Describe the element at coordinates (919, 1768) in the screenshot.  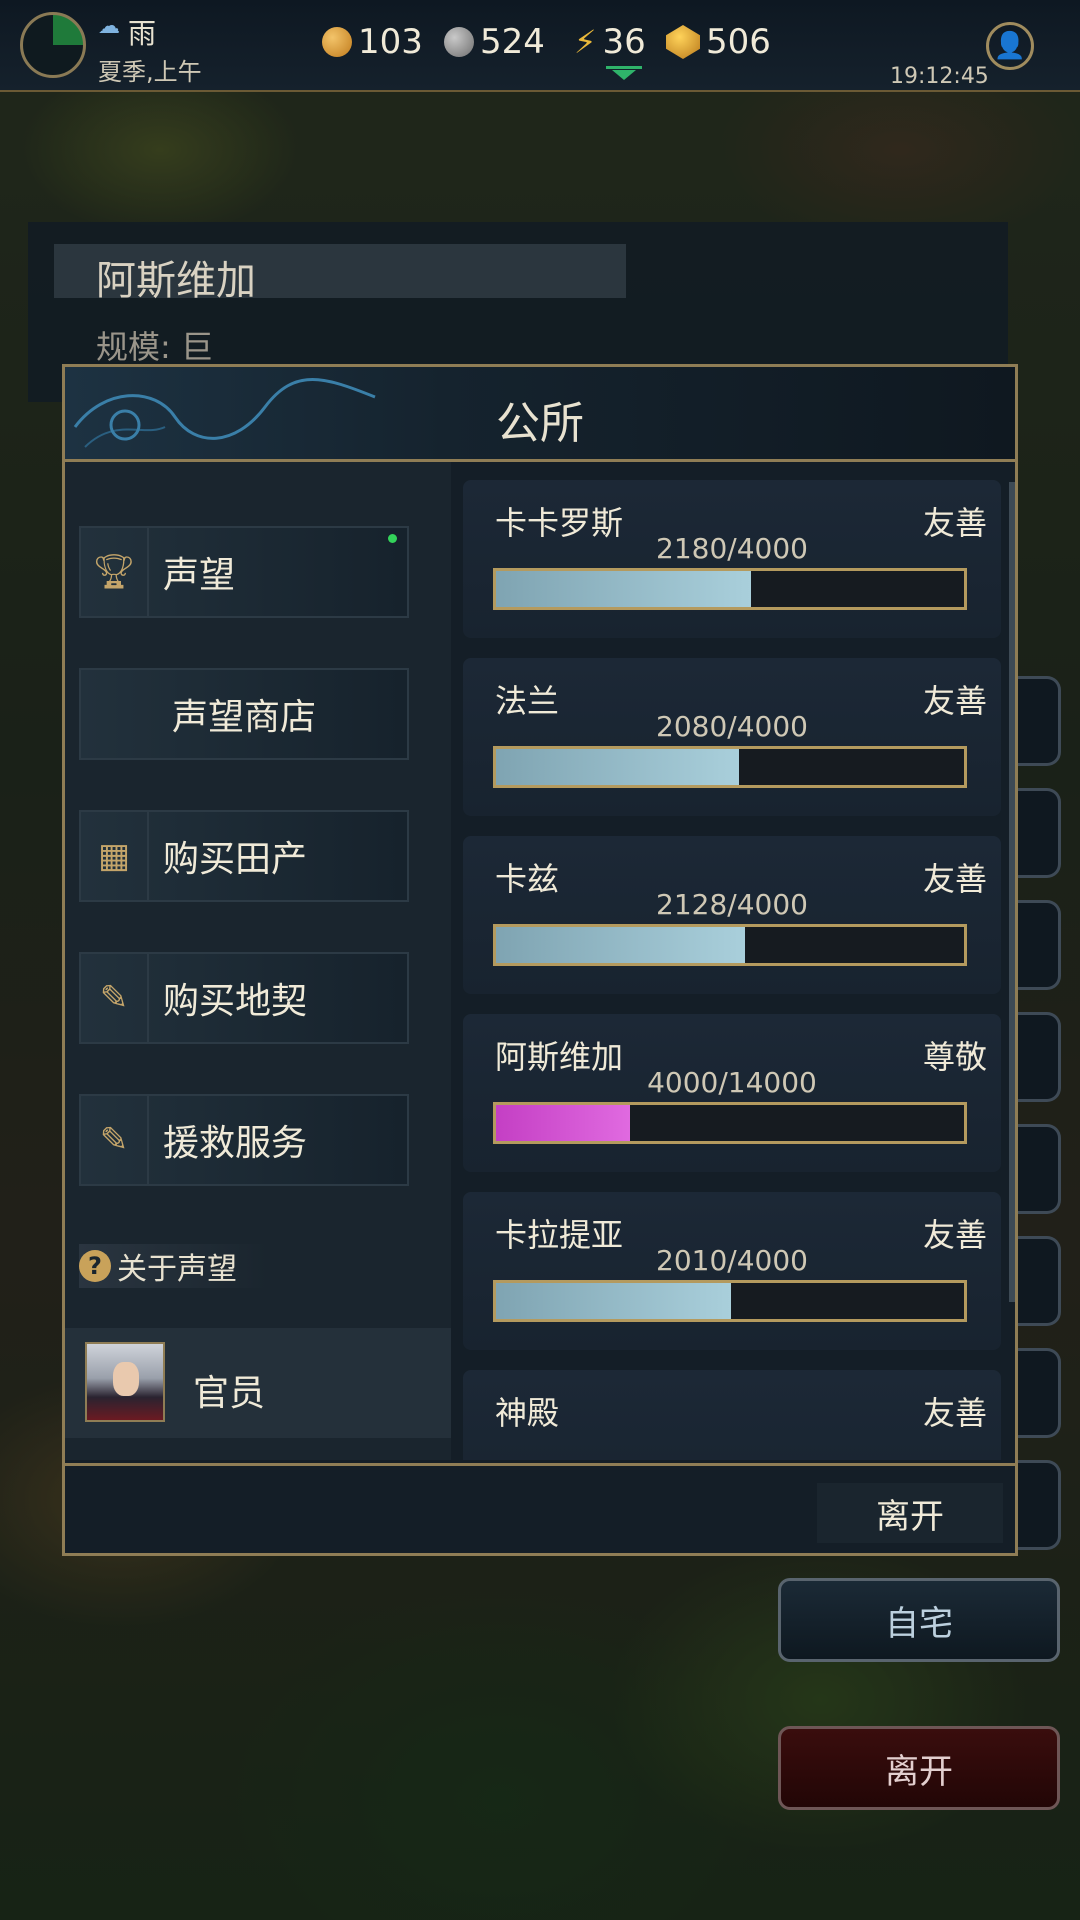
I see `leave-city-button: 离开` at that location.